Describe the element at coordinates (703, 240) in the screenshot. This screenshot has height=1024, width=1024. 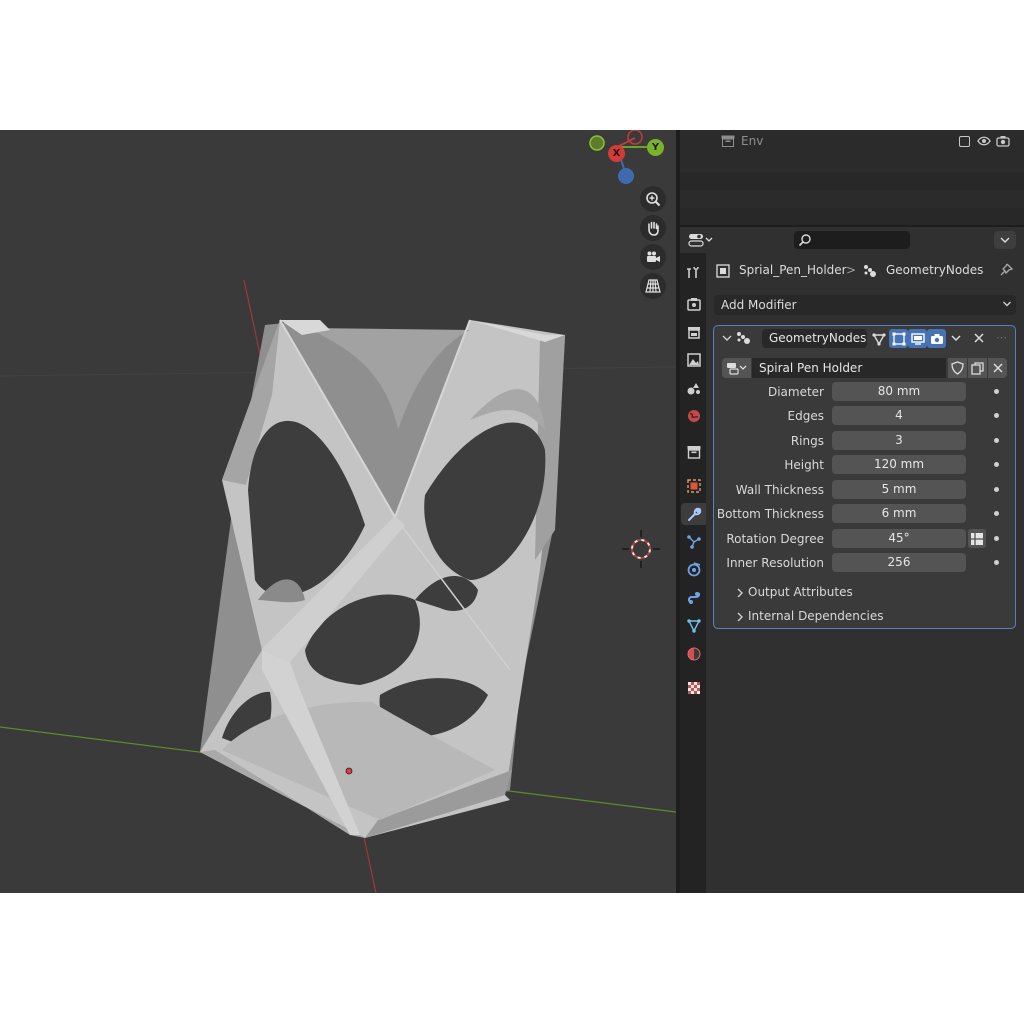
I see `editor-type-button` at that location.